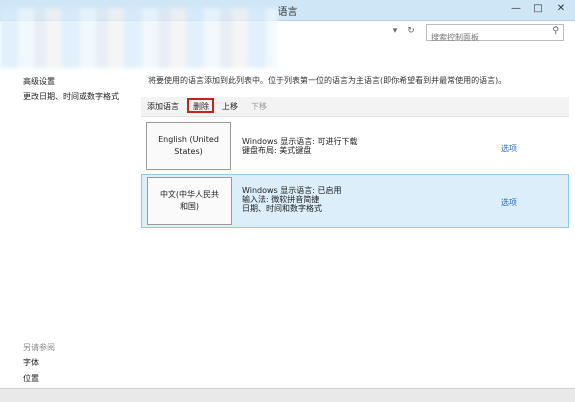 The width and height of the screenshot is (575, 402). What do you see at coordinates (277, 150) in the screenshot?
I see `keyboard-layout: 键盘布局: 美式键盘` at bounding box center [277, 150].